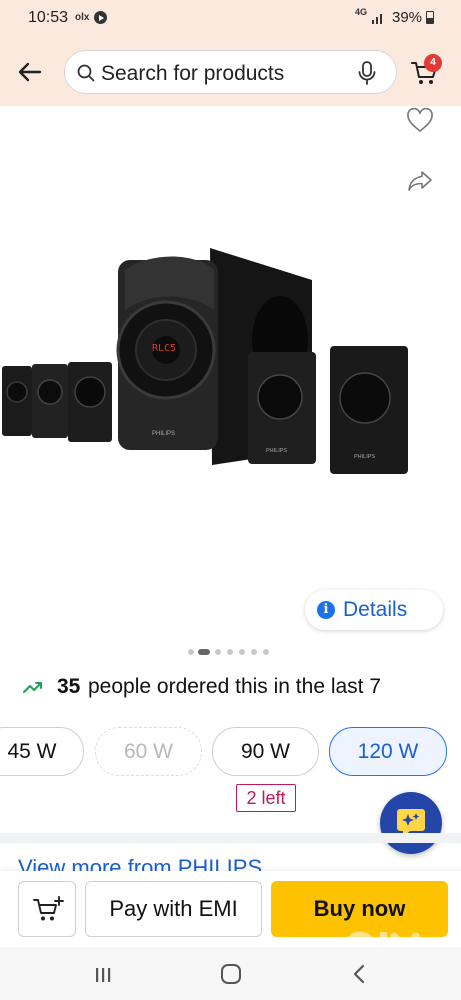 The height and width of the screenshot is (1000, 461). What do you see at coordinates (326, 610) in the screenshot?
I see `info-icon: i` at bounding box center [326, 610].